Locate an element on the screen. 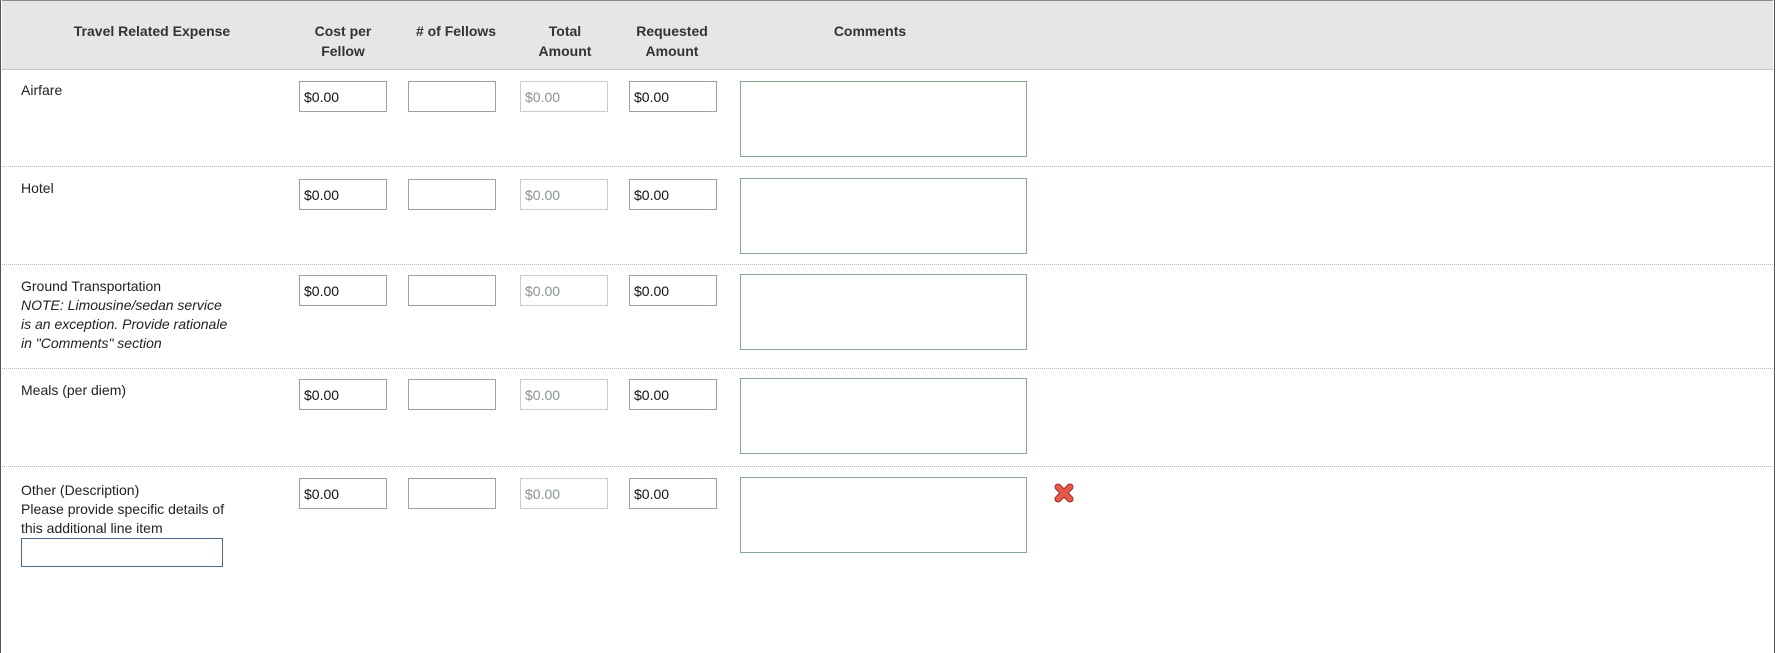 The width and height of the screenshot is (1777, 653). note-line: is an exception. Provide rationale is located at coordinates (124, 324).